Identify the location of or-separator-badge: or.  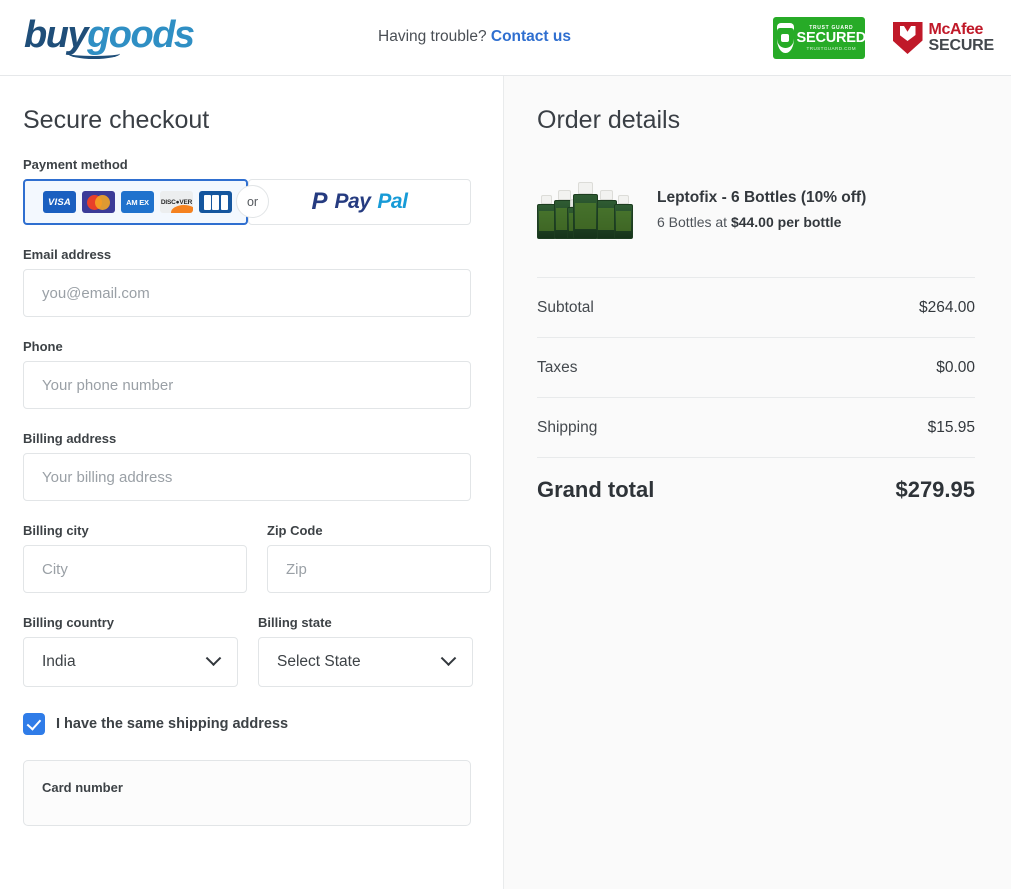
(252, 201).